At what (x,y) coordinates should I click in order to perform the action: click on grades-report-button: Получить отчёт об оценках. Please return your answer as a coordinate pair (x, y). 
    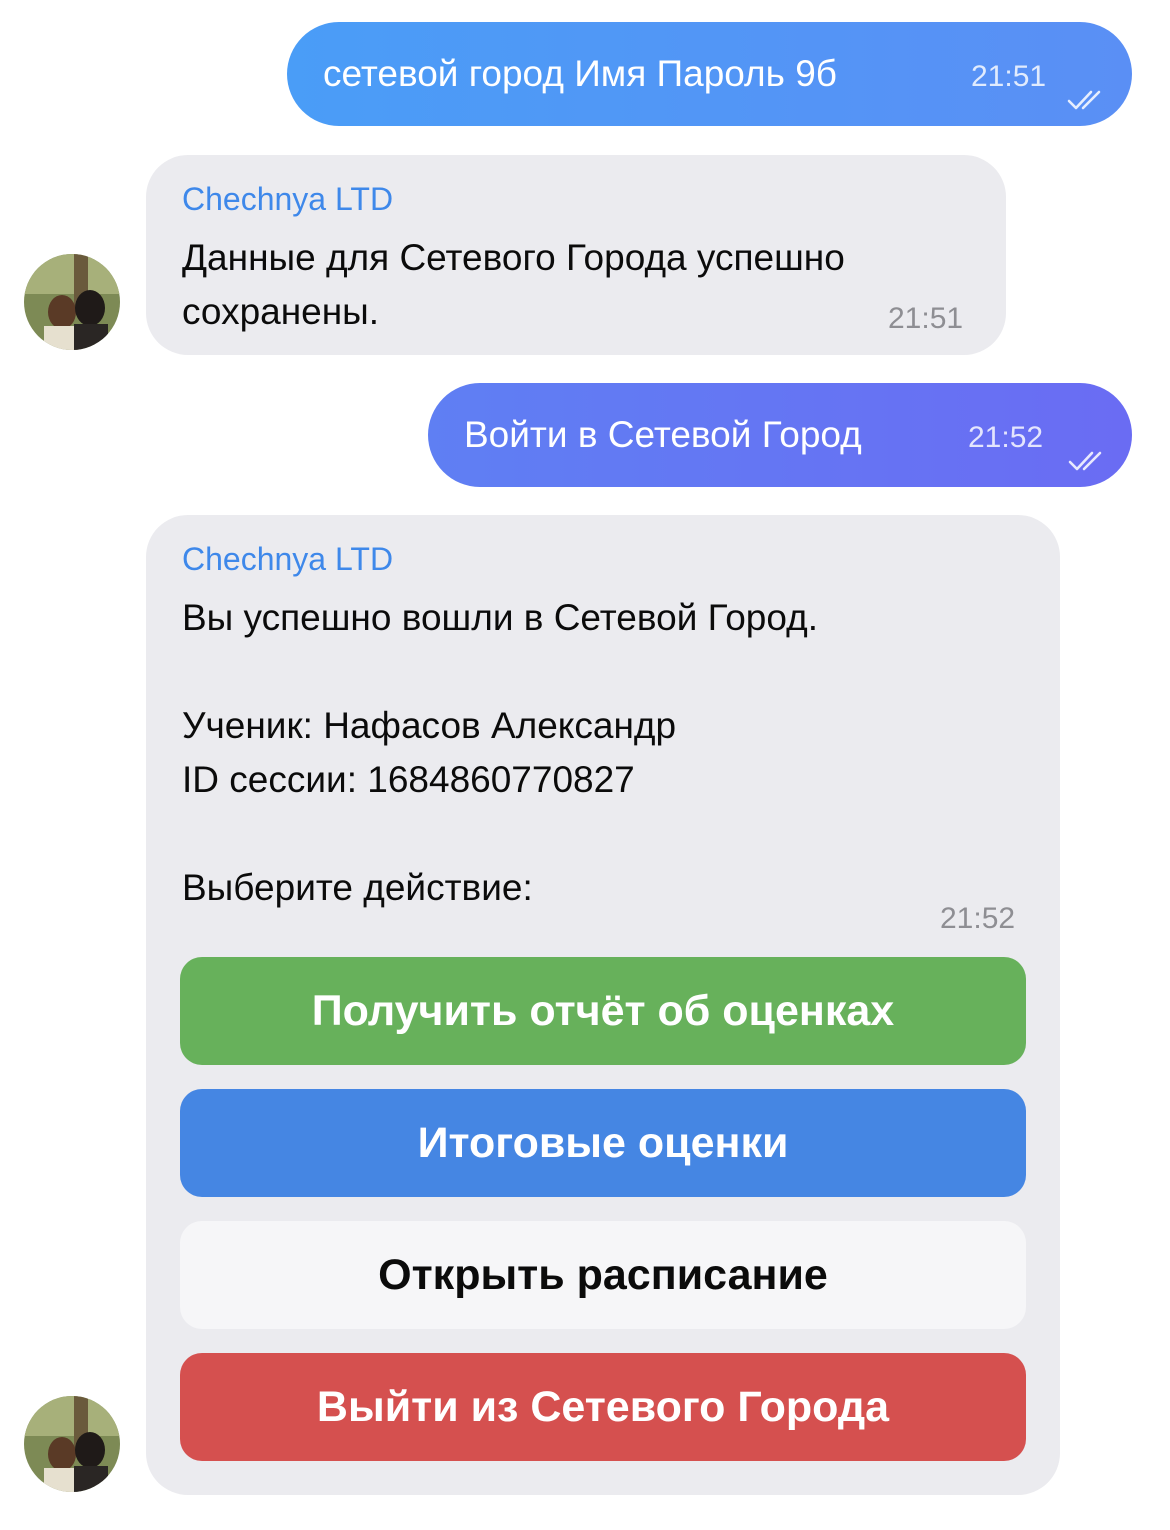
    Looking at the image, I should click on (603, 1011).